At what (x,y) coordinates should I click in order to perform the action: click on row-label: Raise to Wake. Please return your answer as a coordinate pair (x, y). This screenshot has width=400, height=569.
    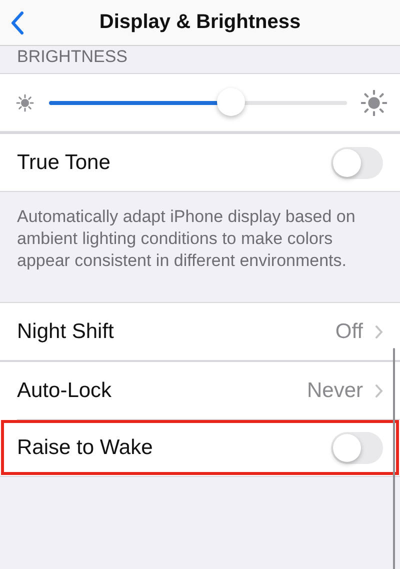
    Looking at the image, I should click on (85, 448).